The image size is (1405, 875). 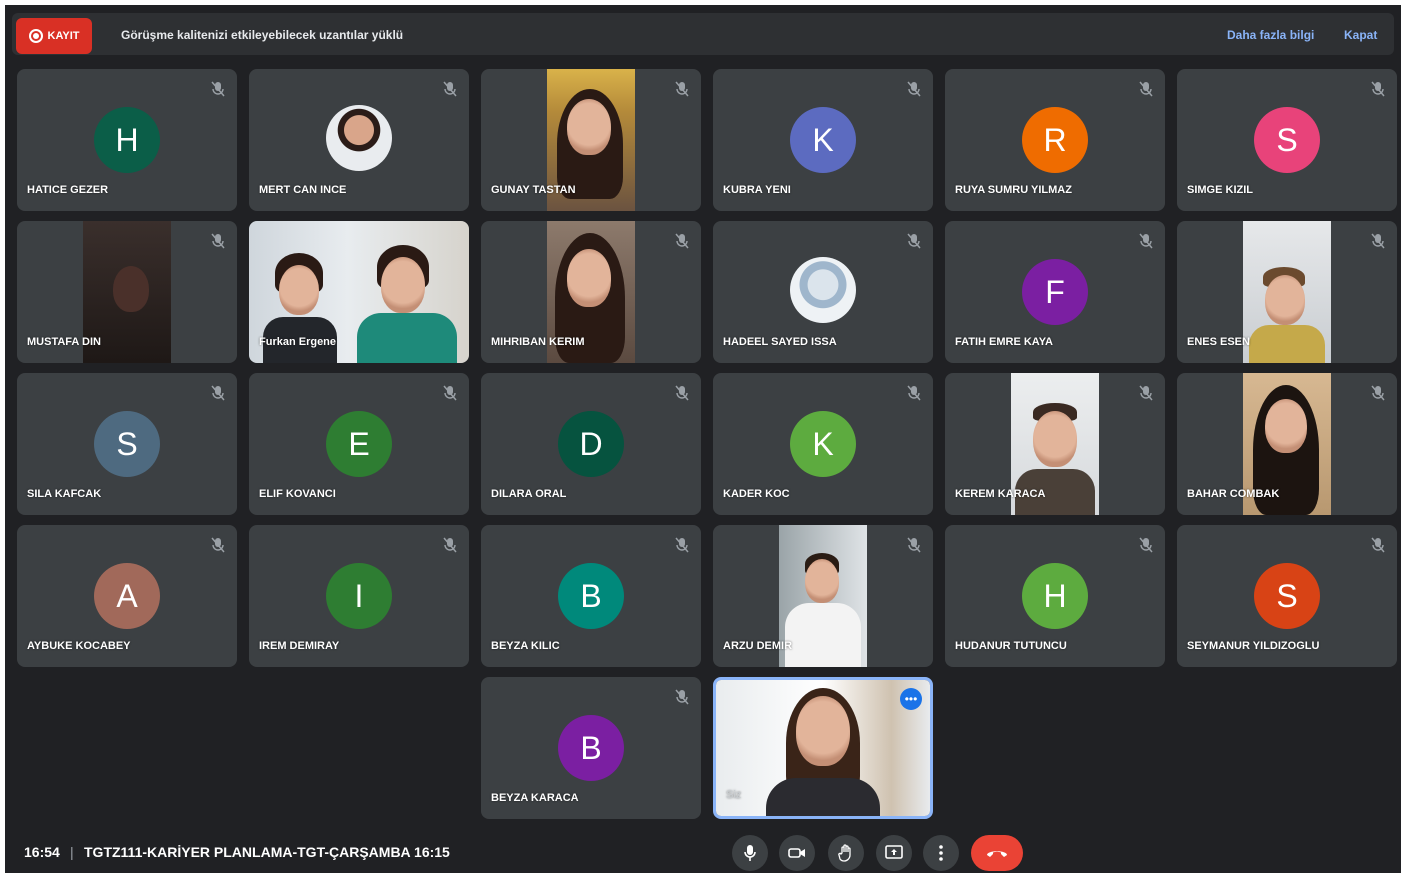 I want to click on banner-close-link: Kapat, so click(x=1360, y=35).